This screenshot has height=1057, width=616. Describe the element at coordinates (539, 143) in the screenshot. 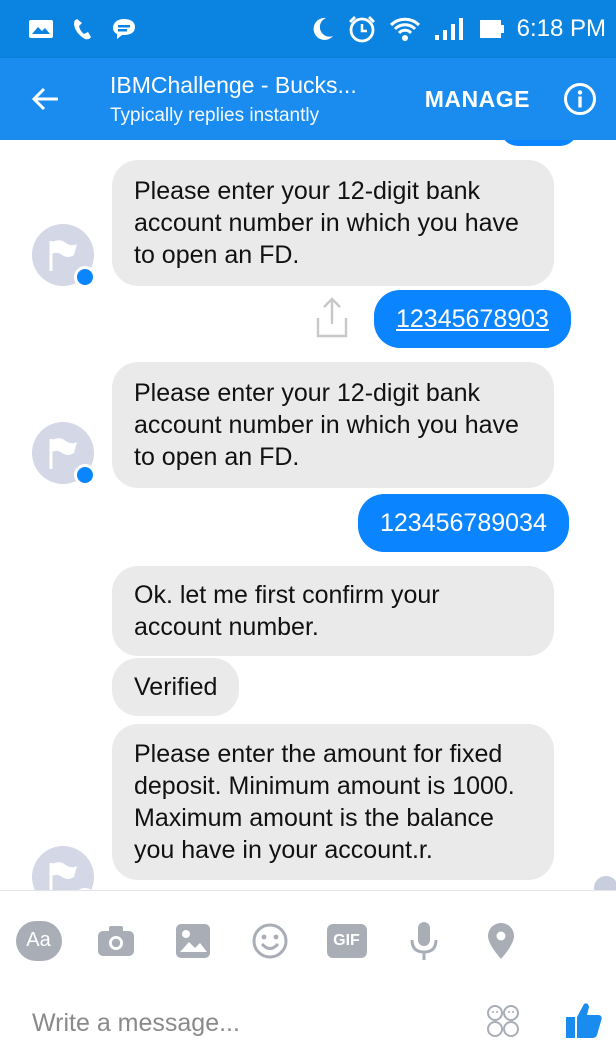

I see `previous-message-bubble` at that location.